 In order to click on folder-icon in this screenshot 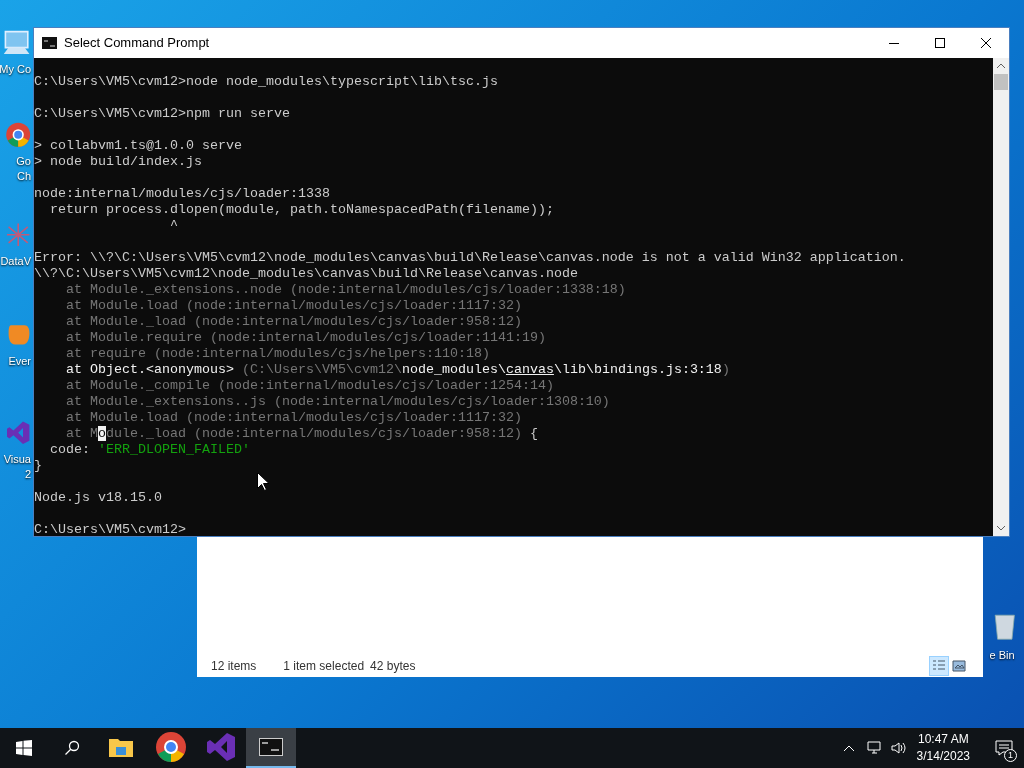, I will do `click(121, 747)`.